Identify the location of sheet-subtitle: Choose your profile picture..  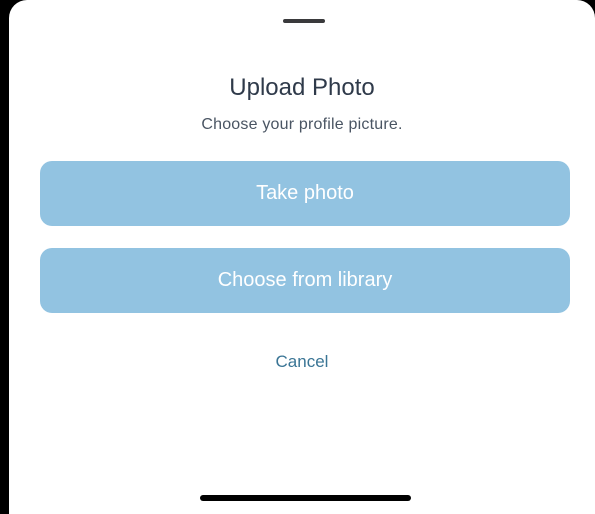
(302, 124).